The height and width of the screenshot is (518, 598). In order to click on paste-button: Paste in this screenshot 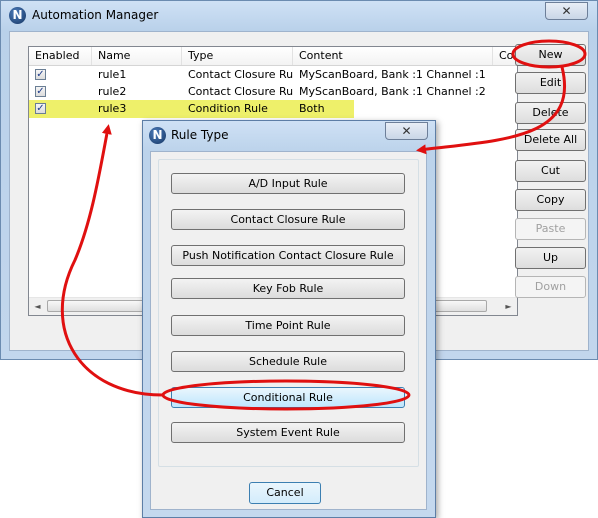, I will do `click(550, 229)`.